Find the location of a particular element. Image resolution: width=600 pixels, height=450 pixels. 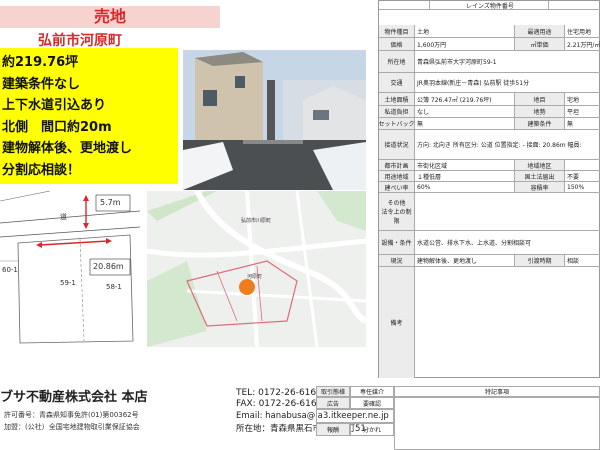

map-place-label: 河原町 is located at coordinates (255, 277).